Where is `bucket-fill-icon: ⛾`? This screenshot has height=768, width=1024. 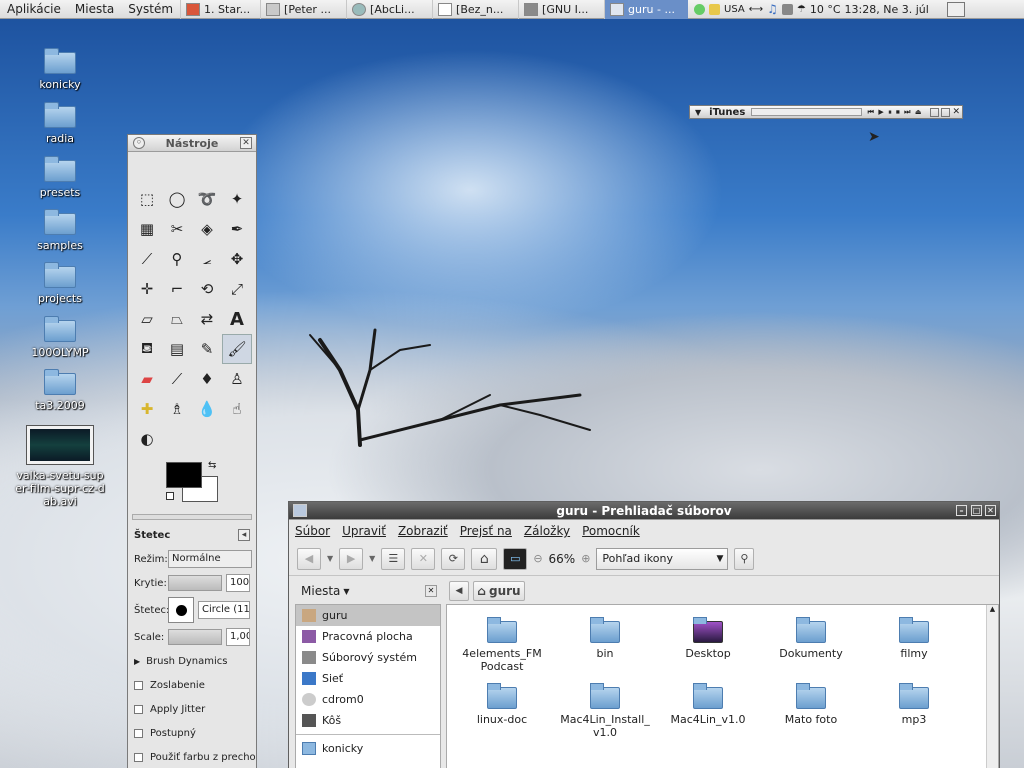 bucket-fill-icon: ⛾ is located at coordinates (147, 349).